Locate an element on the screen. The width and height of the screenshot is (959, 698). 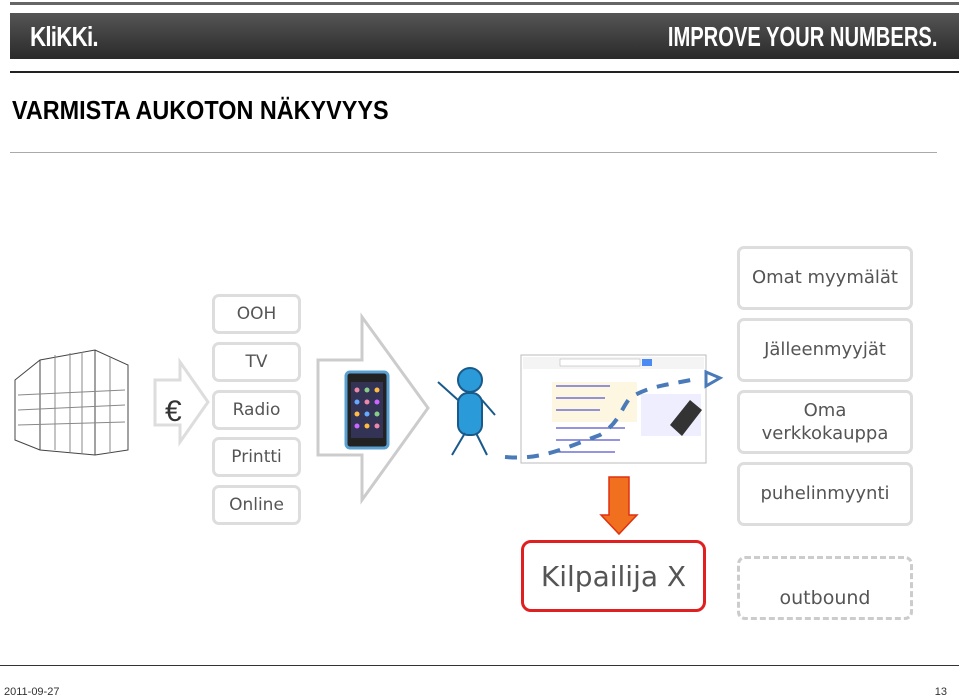
title-rule is located at coordinates (473, 152).